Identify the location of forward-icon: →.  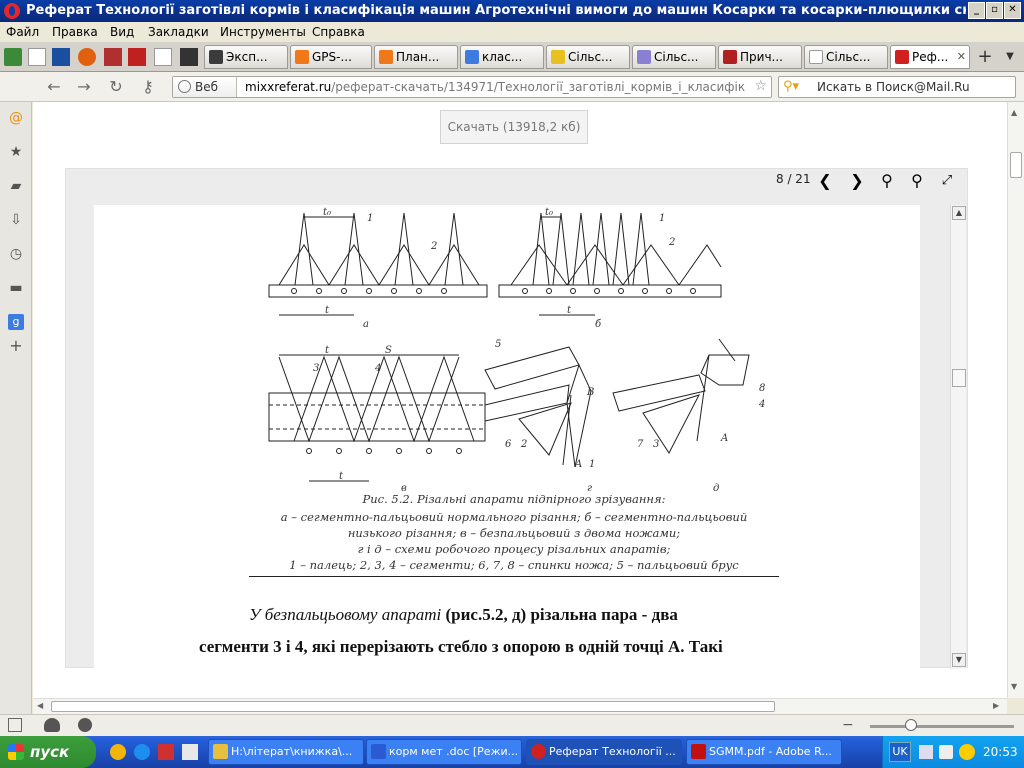
(84, 87).